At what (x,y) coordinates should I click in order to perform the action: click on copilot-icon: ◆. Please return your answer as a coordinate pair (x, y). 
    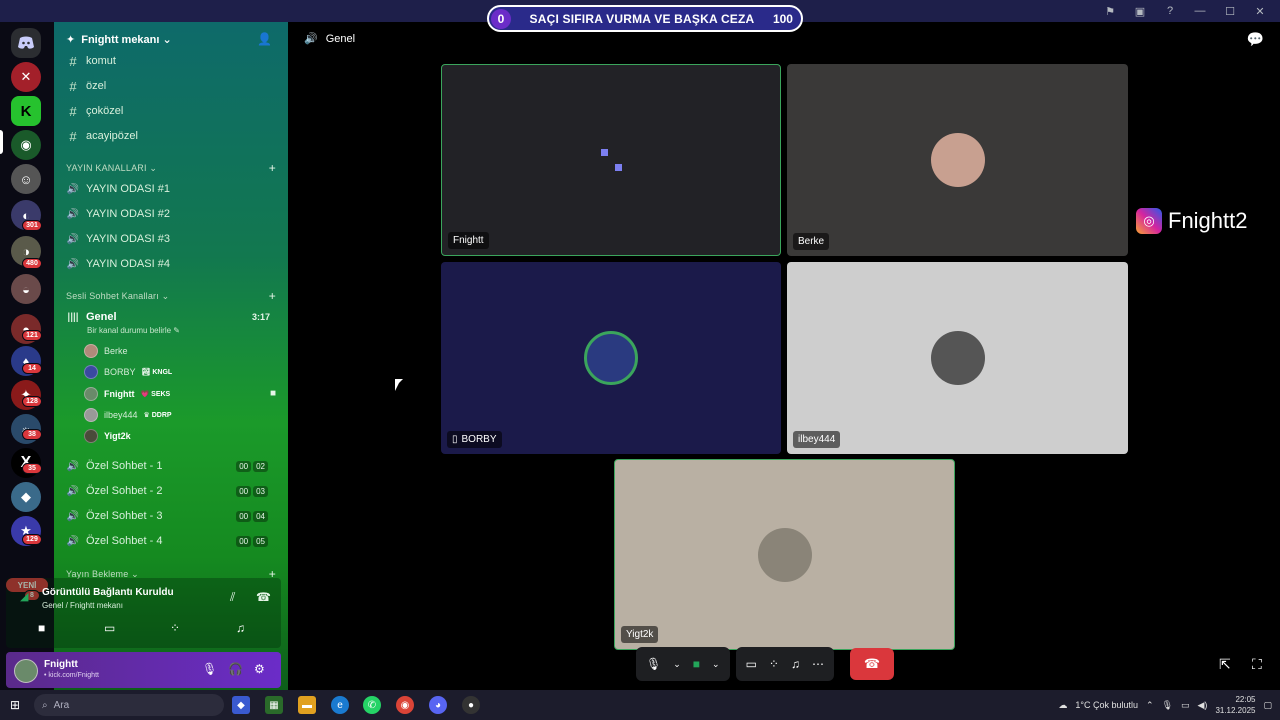
    Looking at the image, I should click on (241, 705).